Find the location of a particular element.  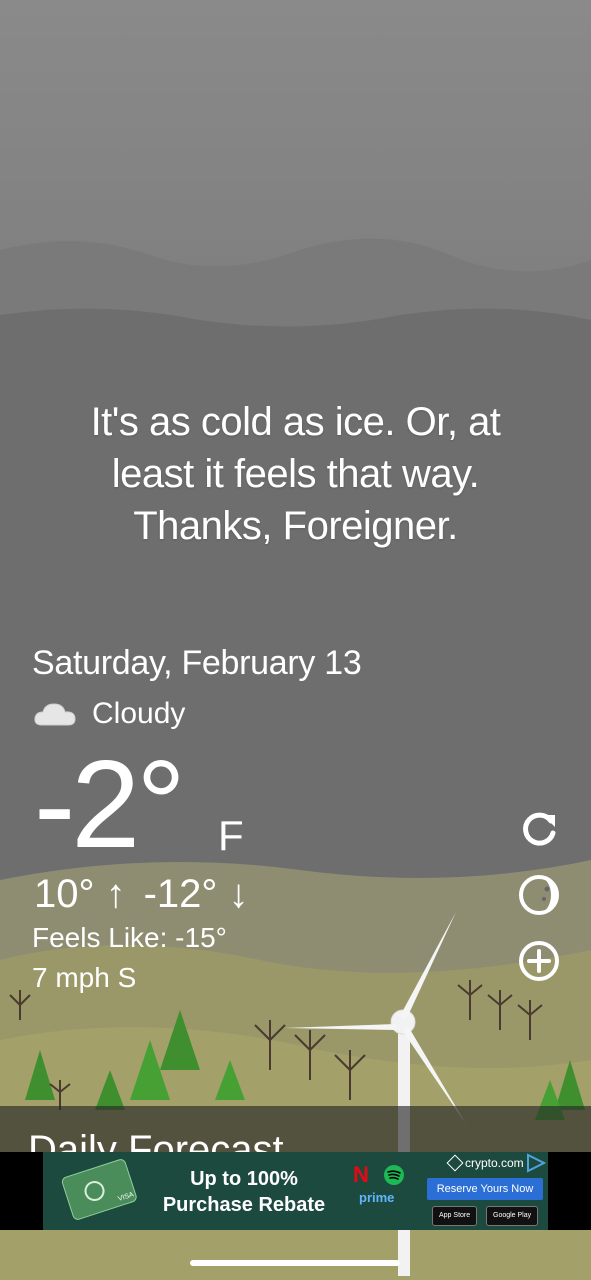

high-temperature: 10° ↑ is located at coordinates (80, 894).